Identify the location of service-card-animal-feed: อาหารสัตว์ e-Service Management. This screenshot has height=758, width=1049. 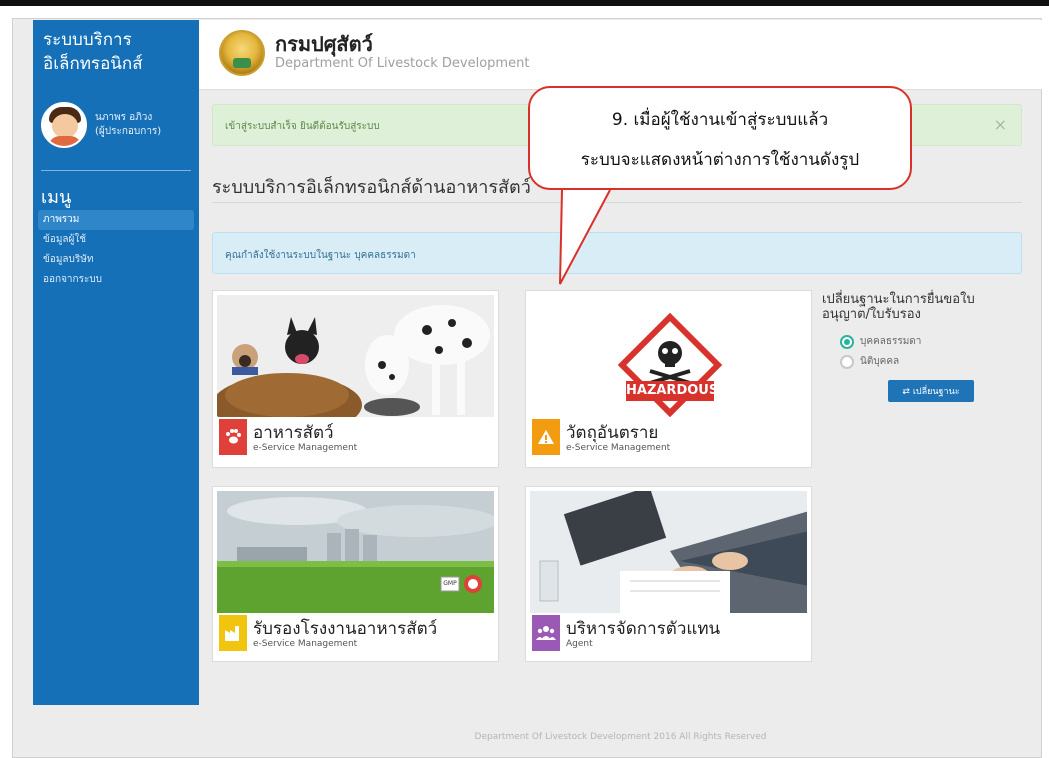
(355, 379).